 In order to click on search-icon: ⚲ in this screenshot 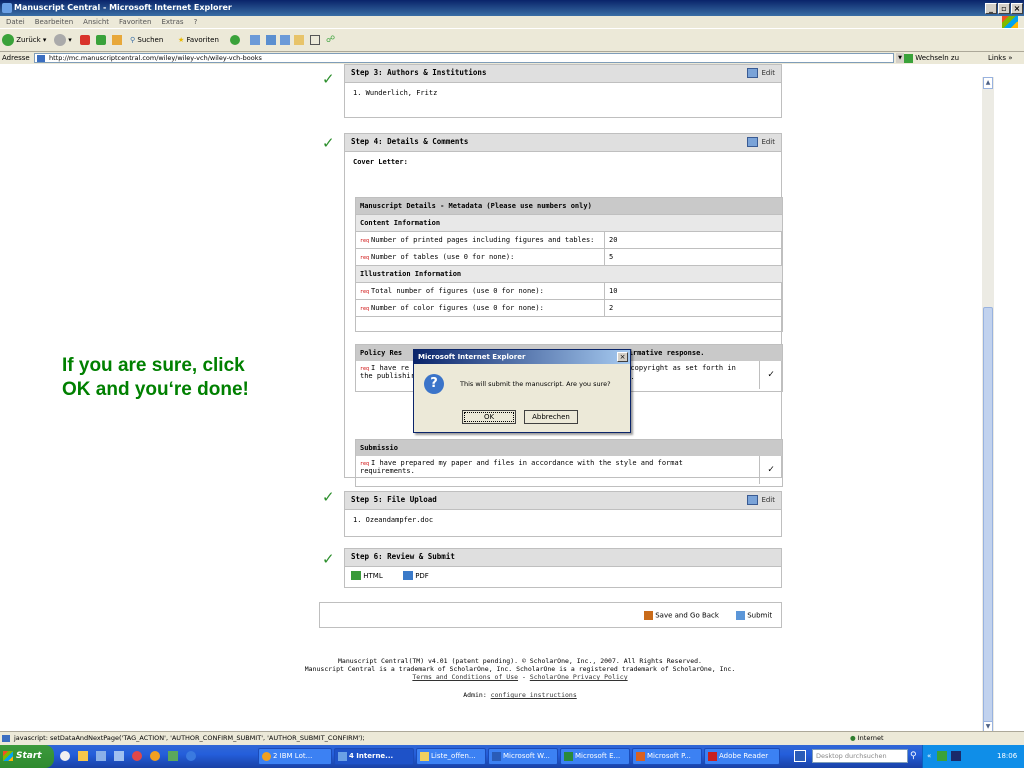, I will do `click(133, 40)`.